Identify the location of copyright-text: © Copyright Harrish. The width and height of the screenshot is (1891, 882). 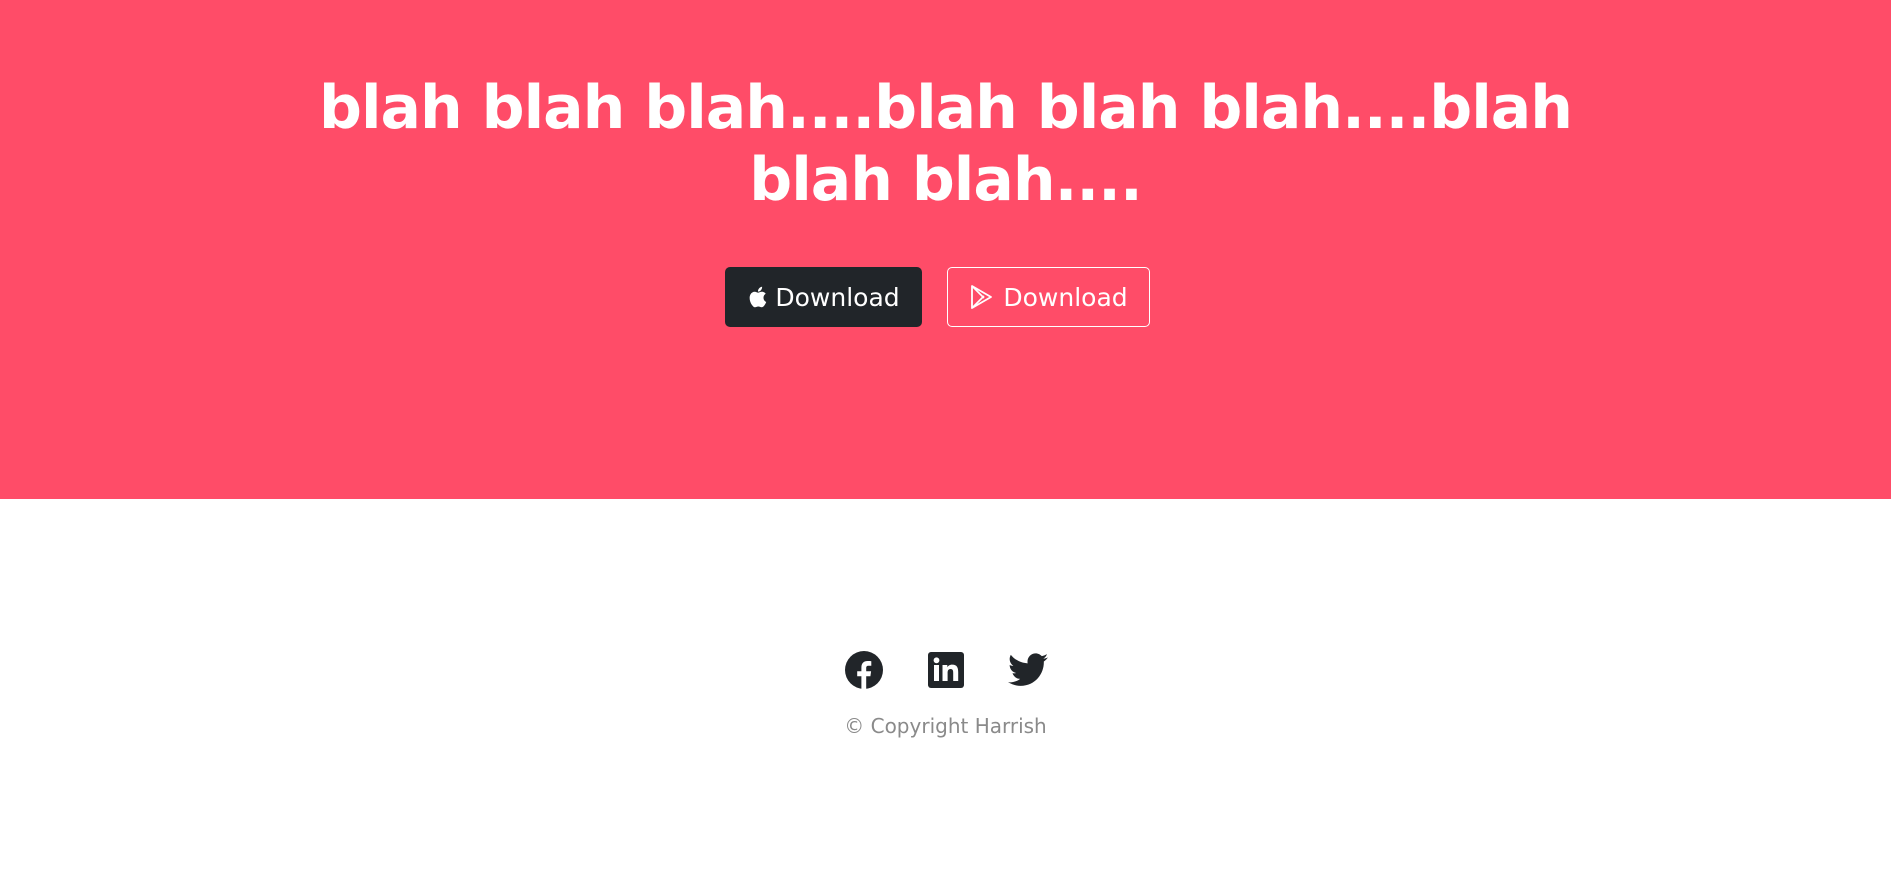
(945, 726).